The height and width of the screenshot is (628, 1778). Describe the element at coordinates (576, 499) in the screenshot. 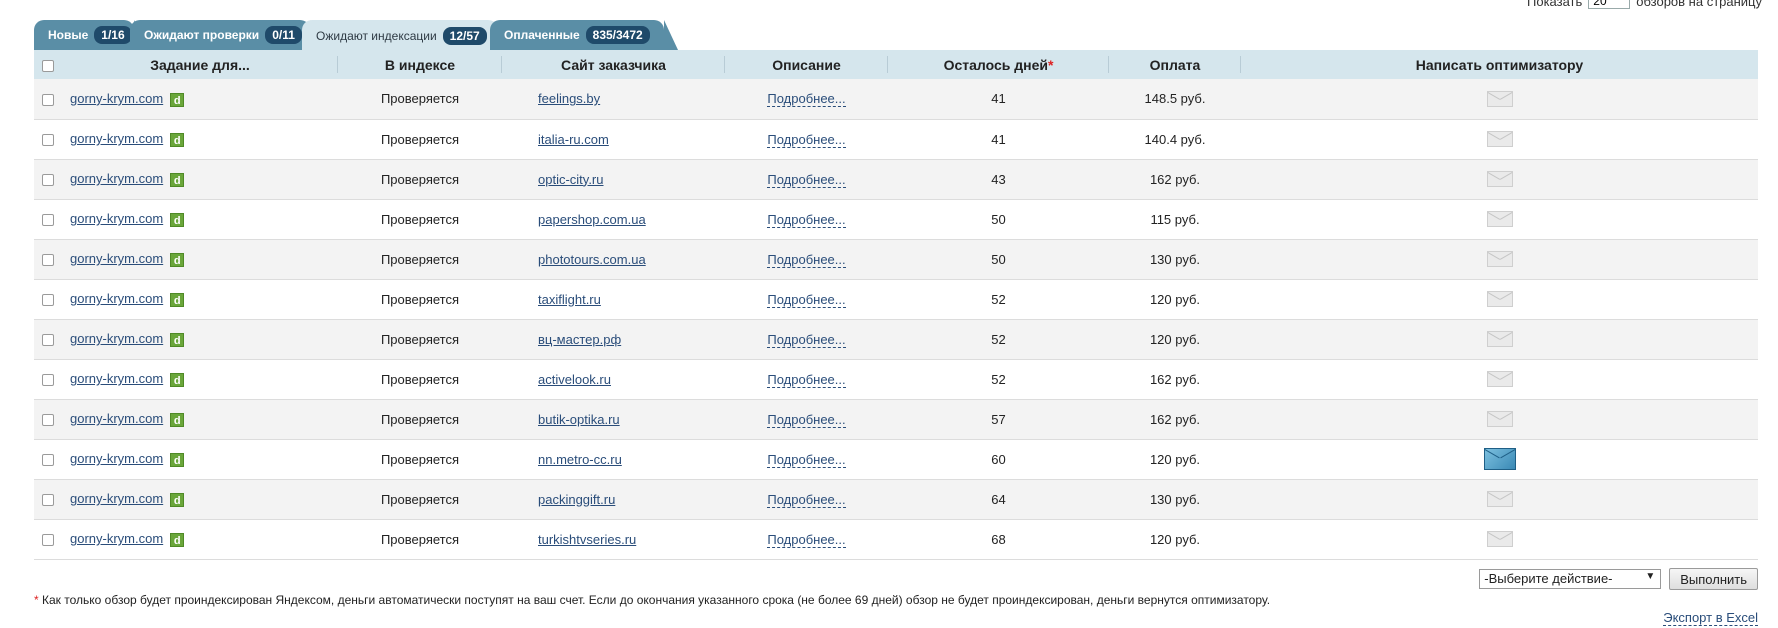

I see `customer-site-link: packinggift.ru` at that location.